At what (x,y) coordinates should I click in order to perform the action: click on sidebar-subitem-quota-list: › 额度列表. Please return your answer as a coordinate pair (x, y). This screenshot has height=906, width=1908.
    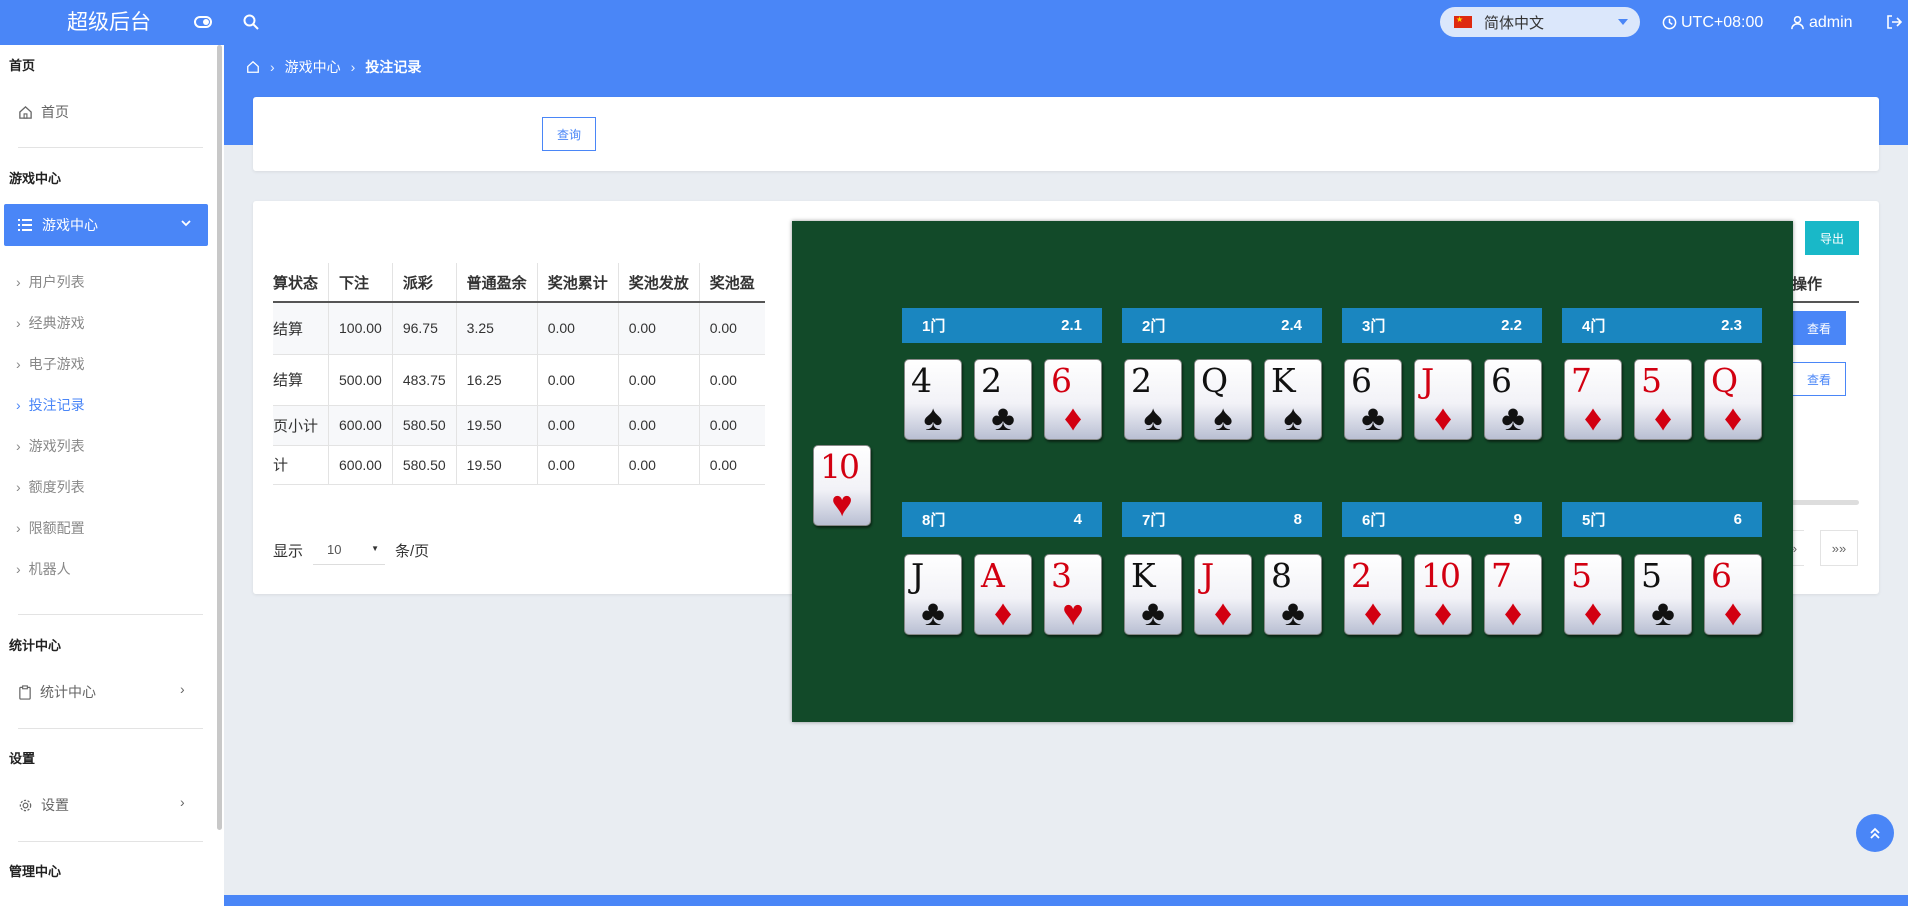
    Looking at the image, I should click on (50, 487).